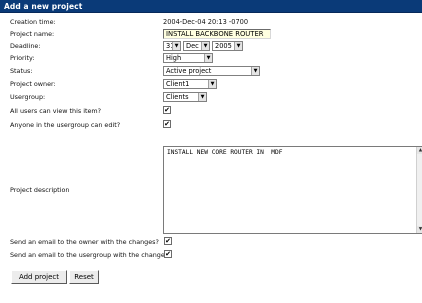 The height and width of the screenshot is (303, 422). What do you see at coordinates (211, 6) in the screenshot?
I see `form-header: Add a new project` at bounding box center [211, 6].